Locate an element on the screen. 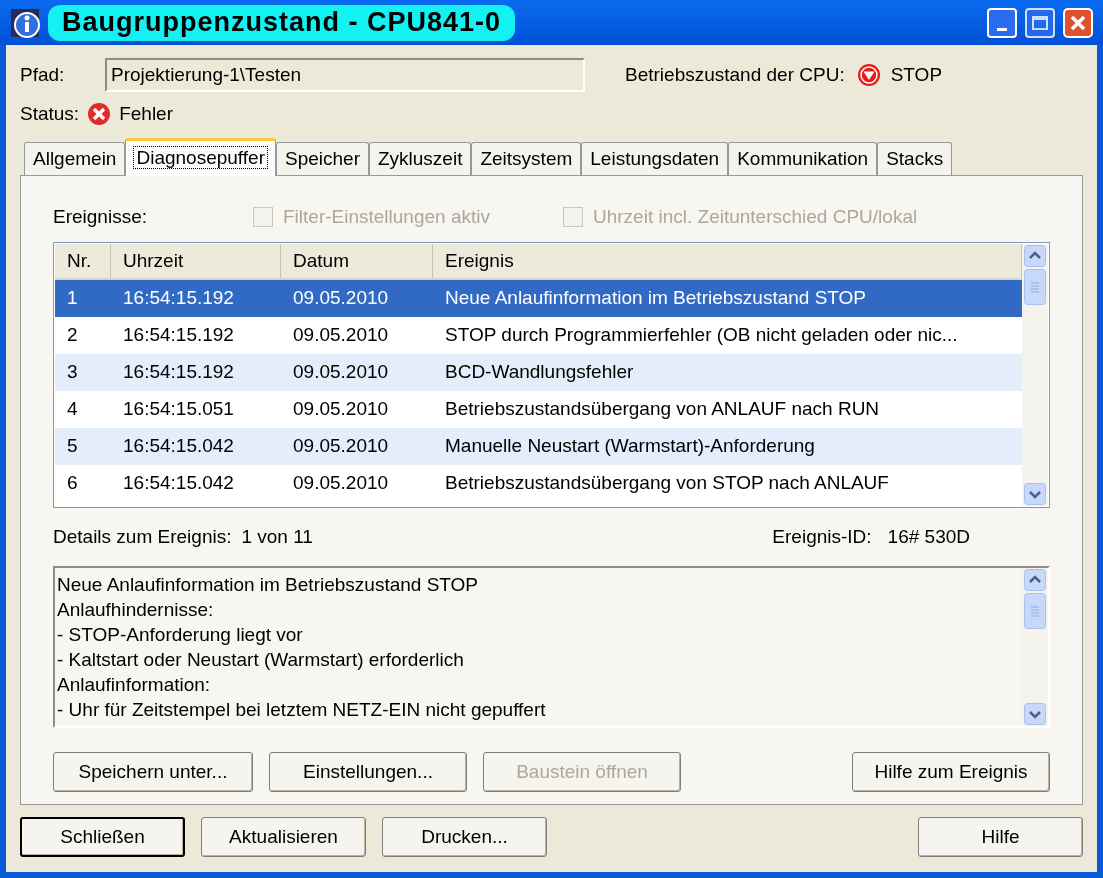  details-line: - Uhr für Zeitstempel bei letztem NETZ-EIN nicht gepuffert is located at coordinates (302, 710).